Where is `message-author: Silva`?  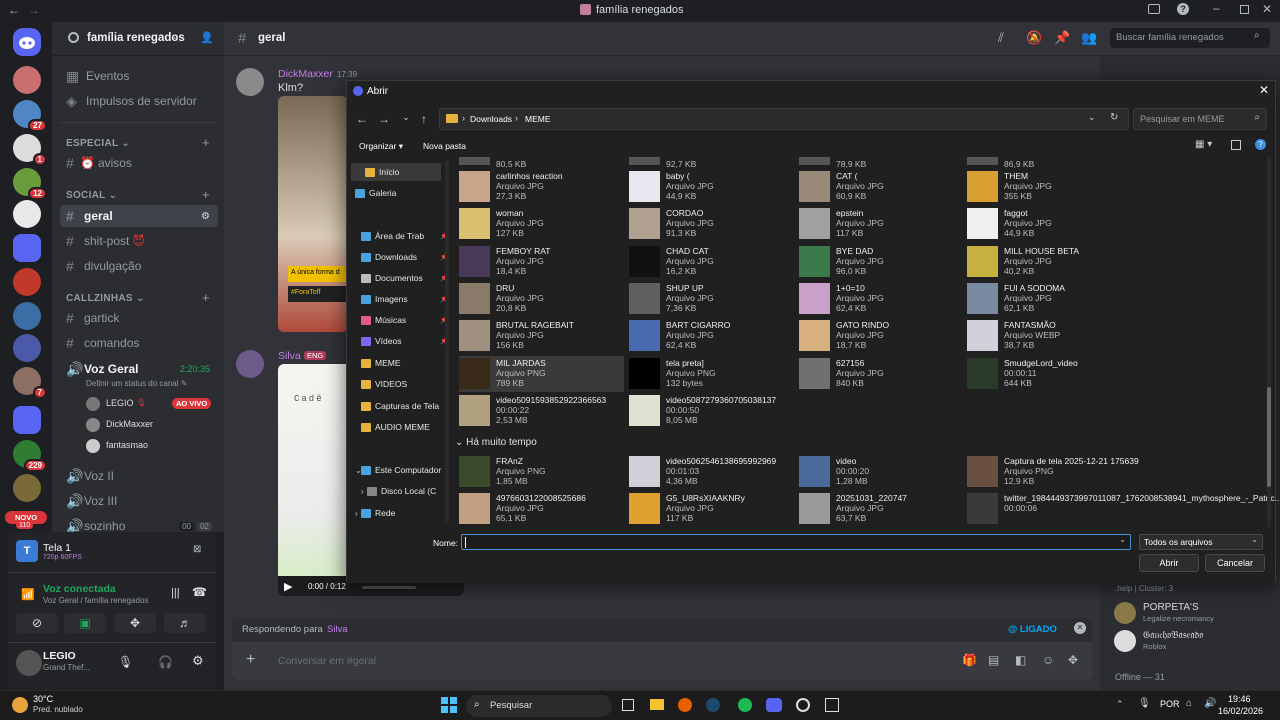 message-author: Silva is located at coordinates (289, 356).